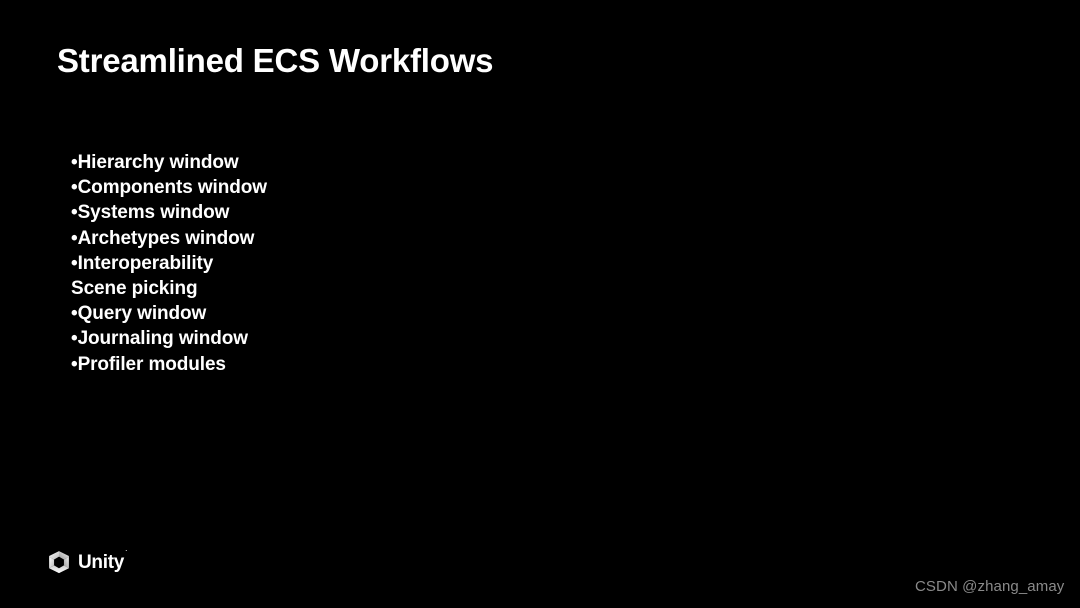  I want to click on list-item-label: Profiler modules, so click(151, 364).